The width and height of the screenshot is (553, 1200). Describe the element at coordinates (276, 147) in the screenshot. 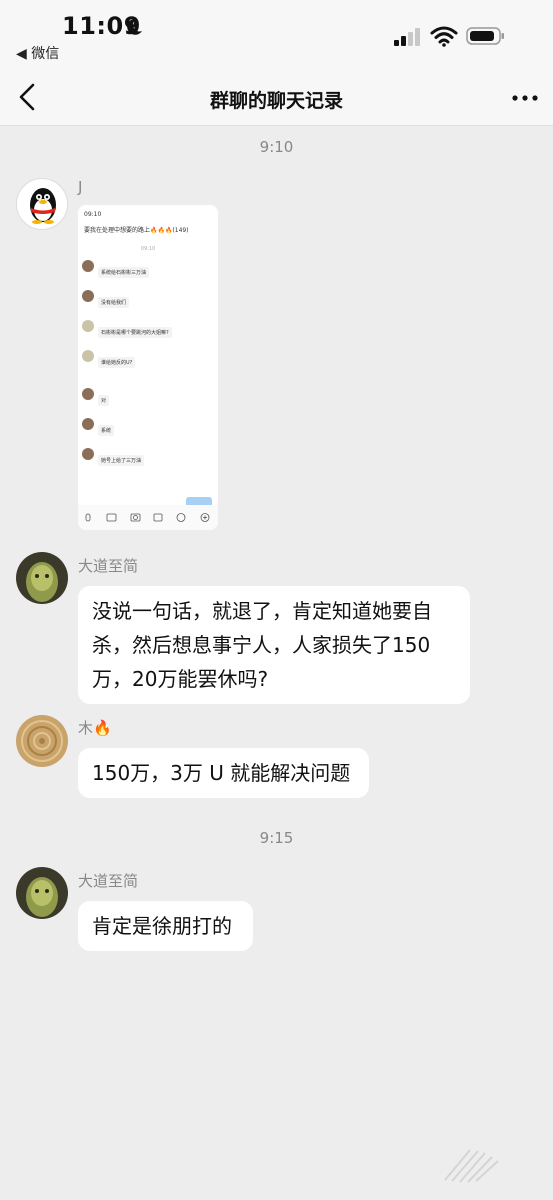

I see `timestamp: 9:10` at that location.